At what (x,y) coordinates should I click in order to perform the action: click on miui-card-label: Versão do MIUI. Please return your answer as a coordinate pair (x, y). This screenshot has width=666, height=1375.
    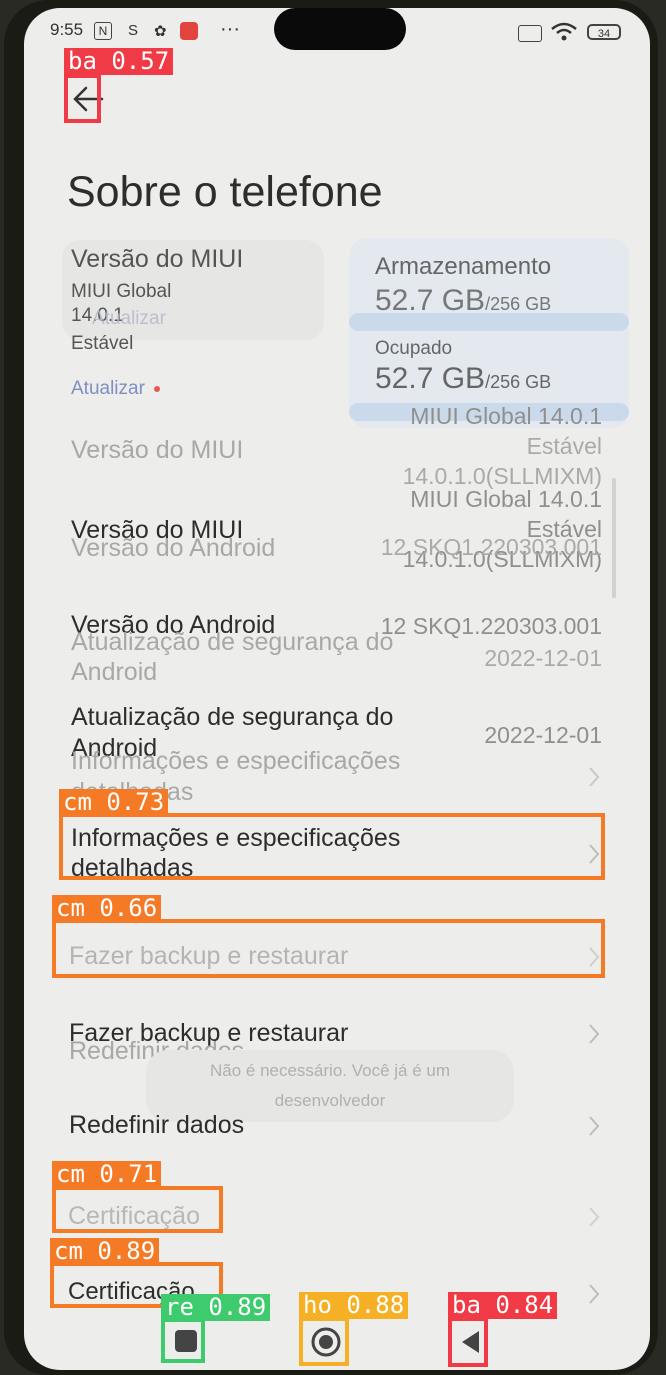
    Looking at the image, I should click on (157, 259).